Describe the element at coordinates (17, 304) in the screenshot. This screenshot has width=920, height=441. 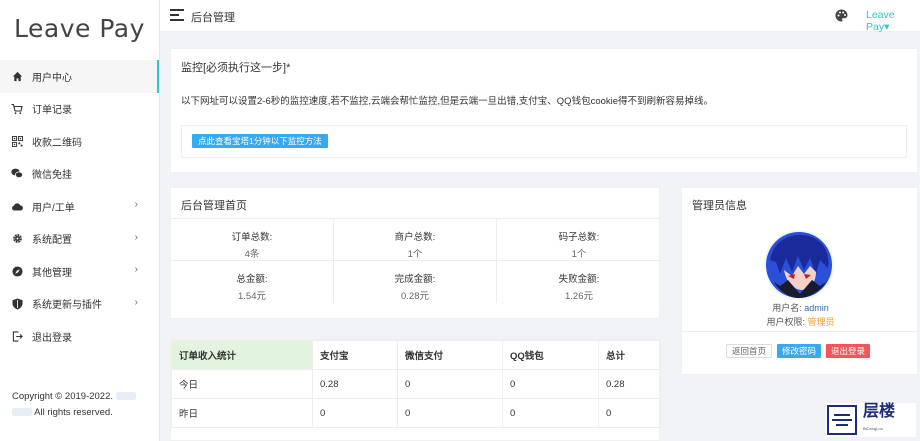
I see `shield-icon` at that location.